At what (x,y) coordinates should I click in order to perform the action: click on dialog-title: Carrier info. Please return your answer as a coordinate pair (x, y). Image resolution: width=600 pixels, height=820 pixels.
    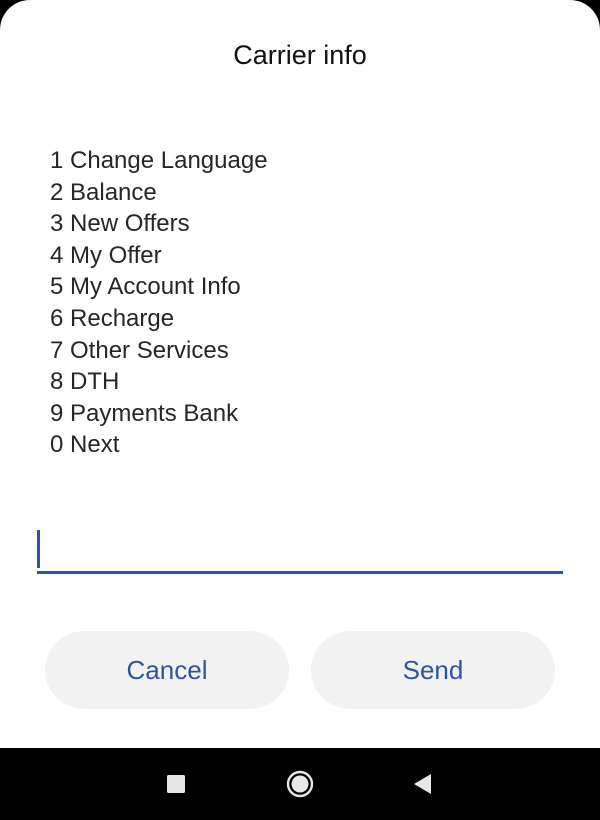
    Looking at the image, I should click on (300, 55).